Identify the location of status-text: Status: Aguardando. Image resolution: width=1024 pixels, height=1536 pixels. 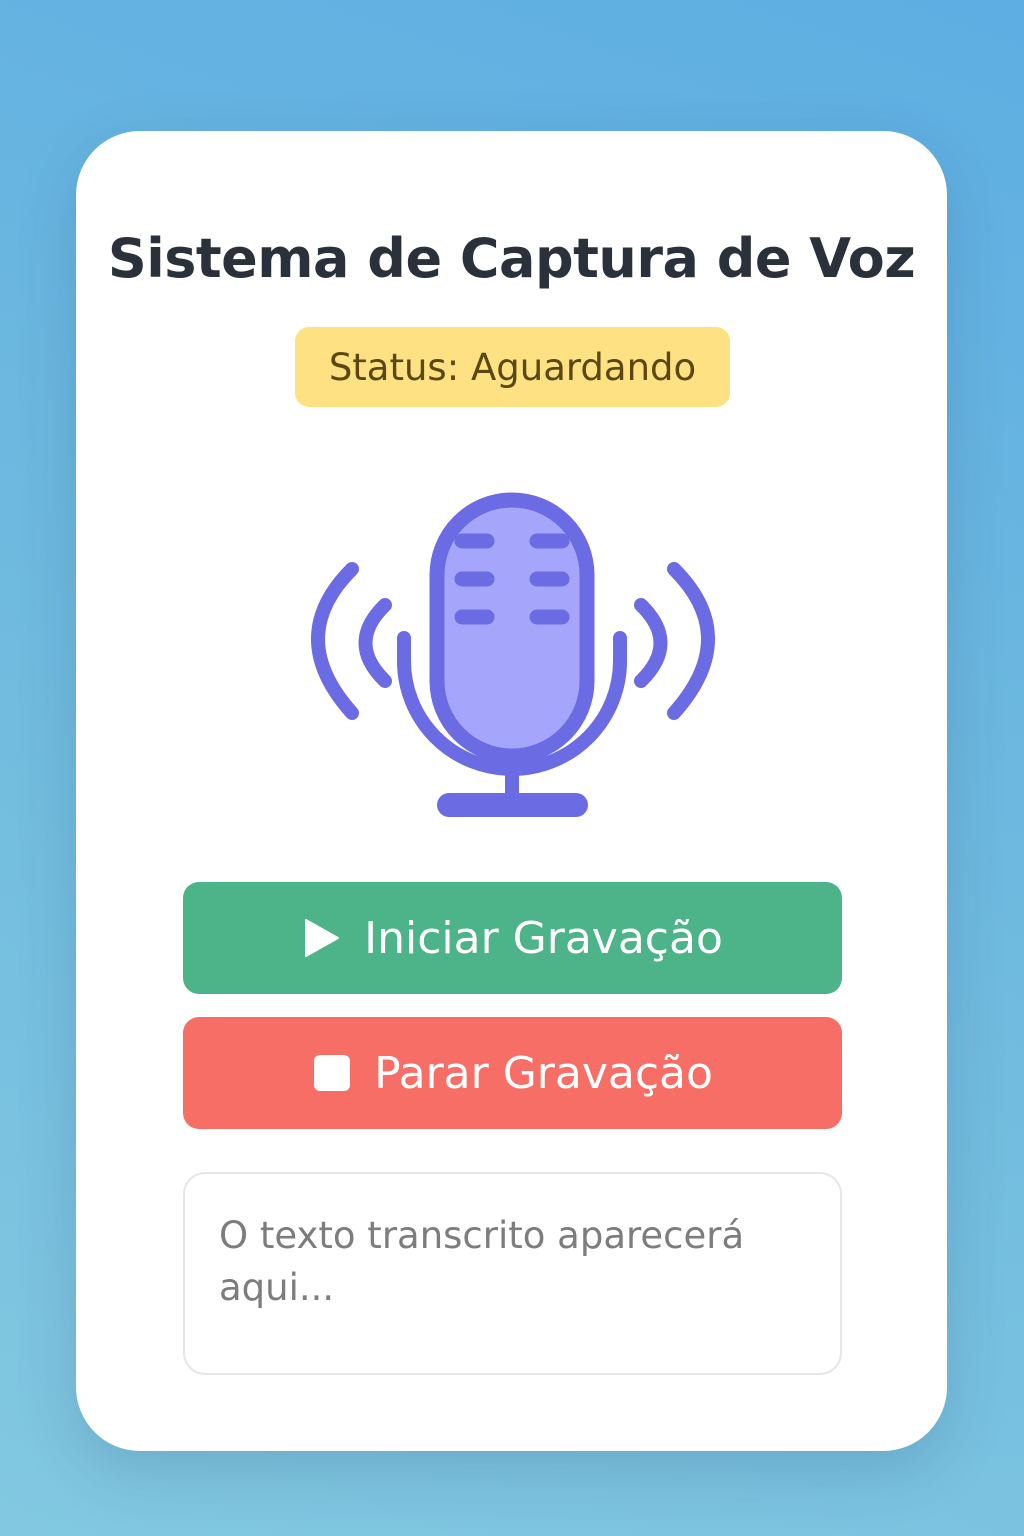
(512, 367).